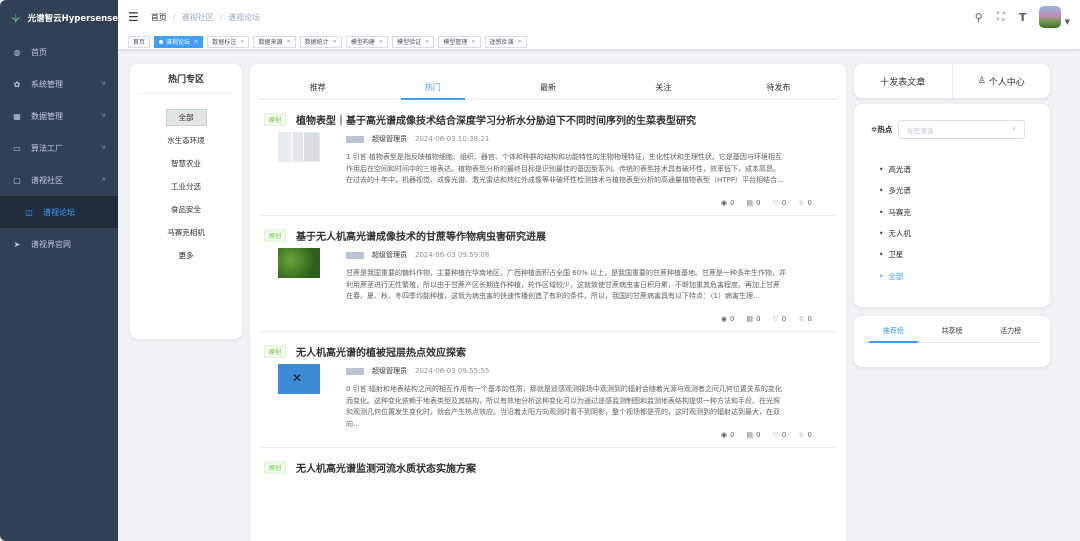 This screenshot has width=1080, height=541. I want to click on star-icon: ☆, so click(801, 435).